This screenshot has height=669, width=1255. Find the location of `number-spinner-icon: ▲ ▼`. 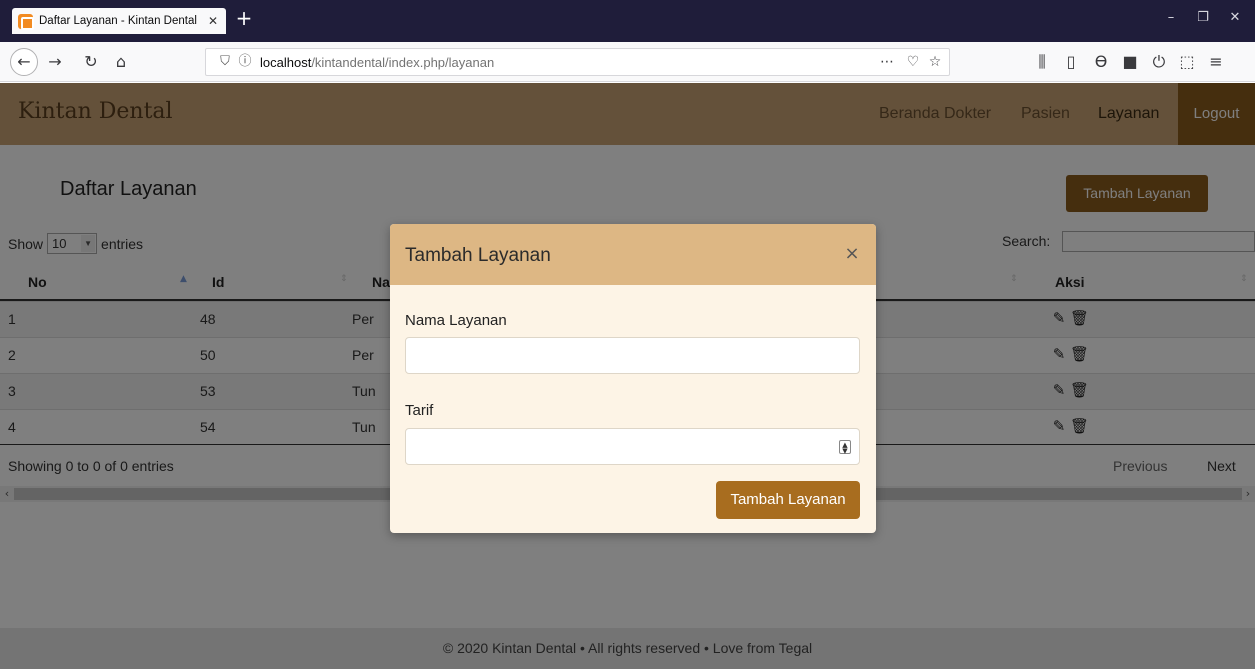

number-spinner-icon: ▲ ▼ is located at coordinates (845, 447).